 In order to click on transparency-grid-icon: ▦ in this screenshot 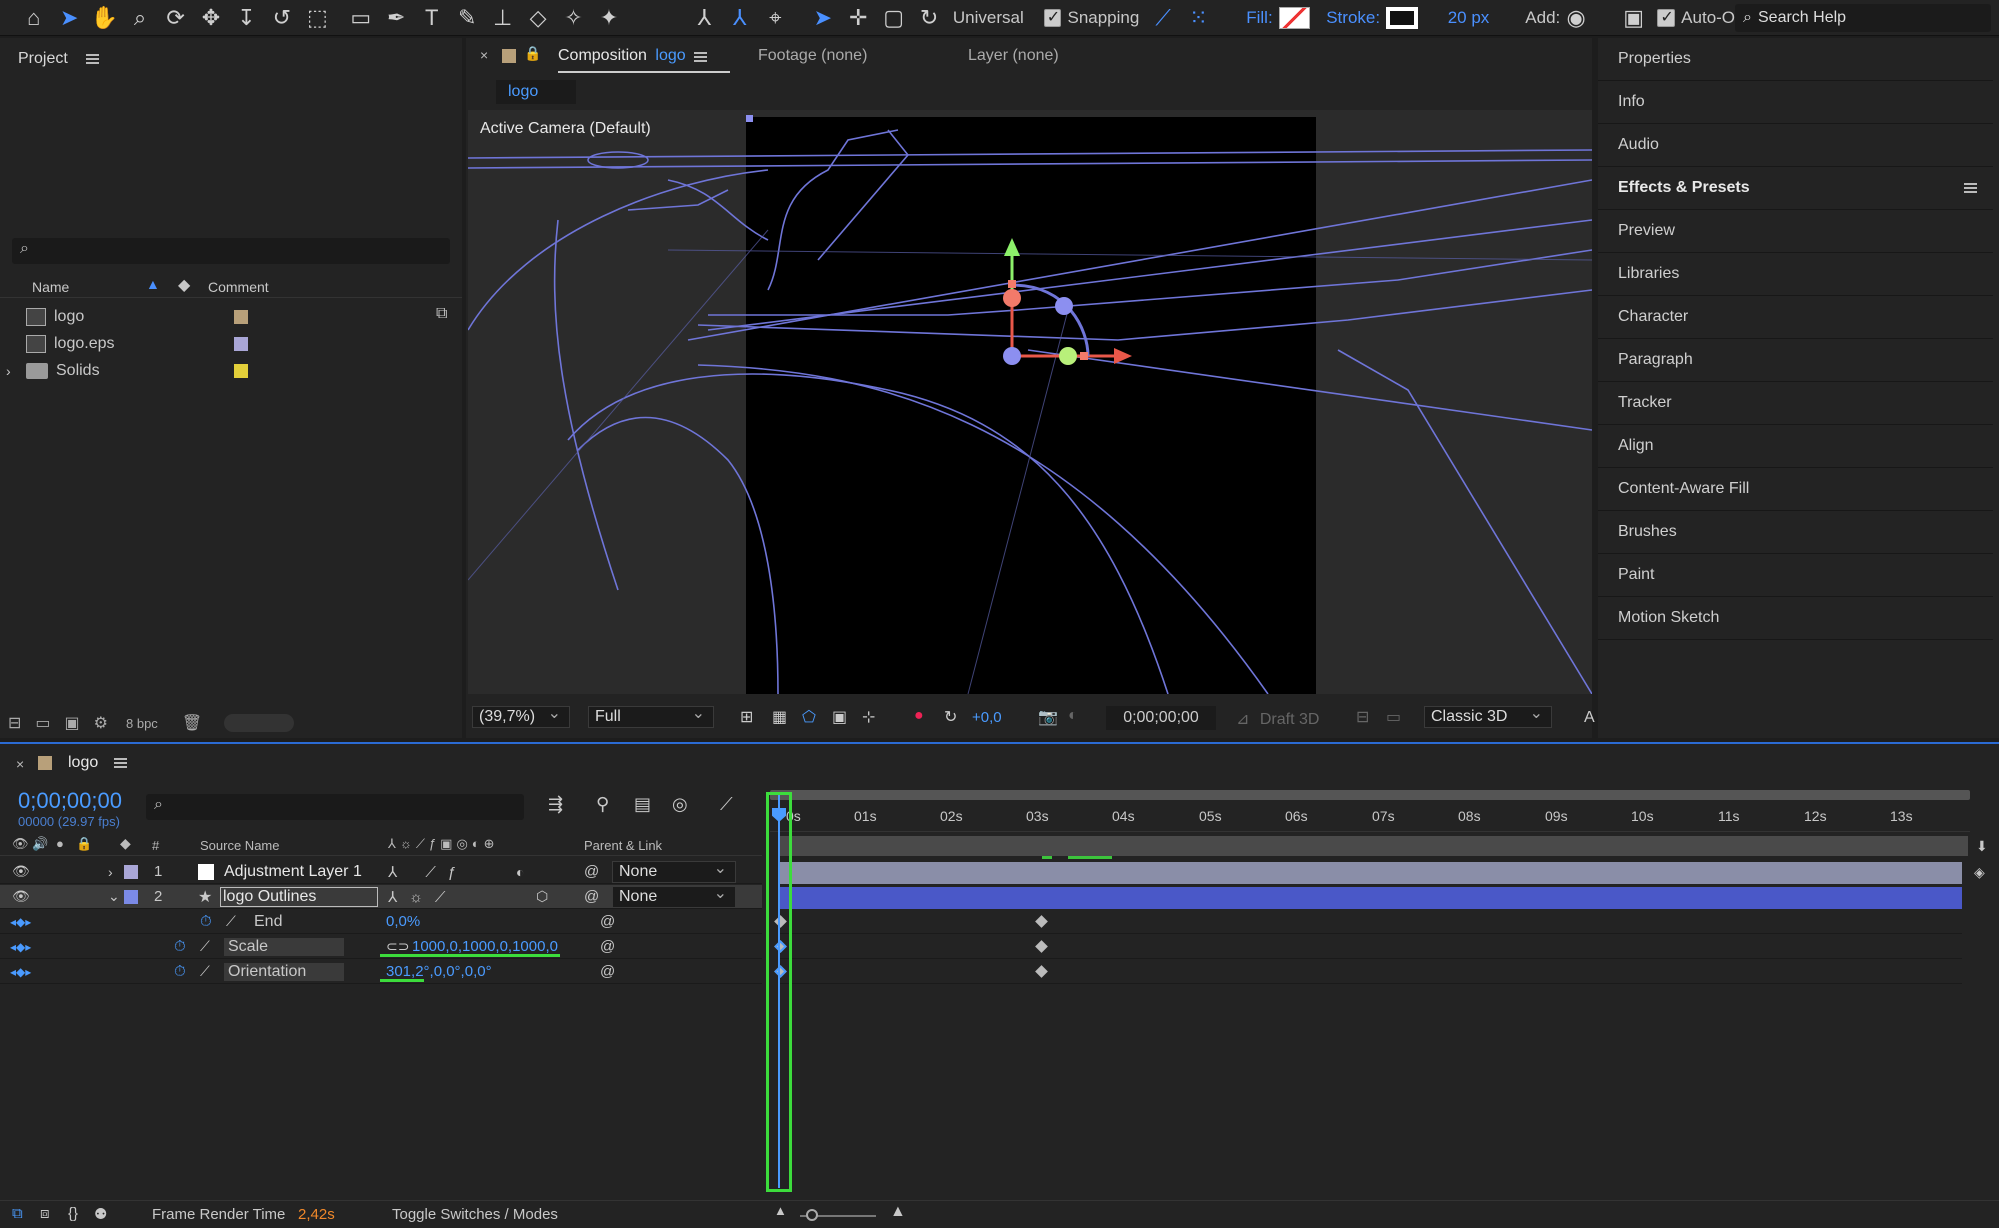, I will do `click(779, 717)`.